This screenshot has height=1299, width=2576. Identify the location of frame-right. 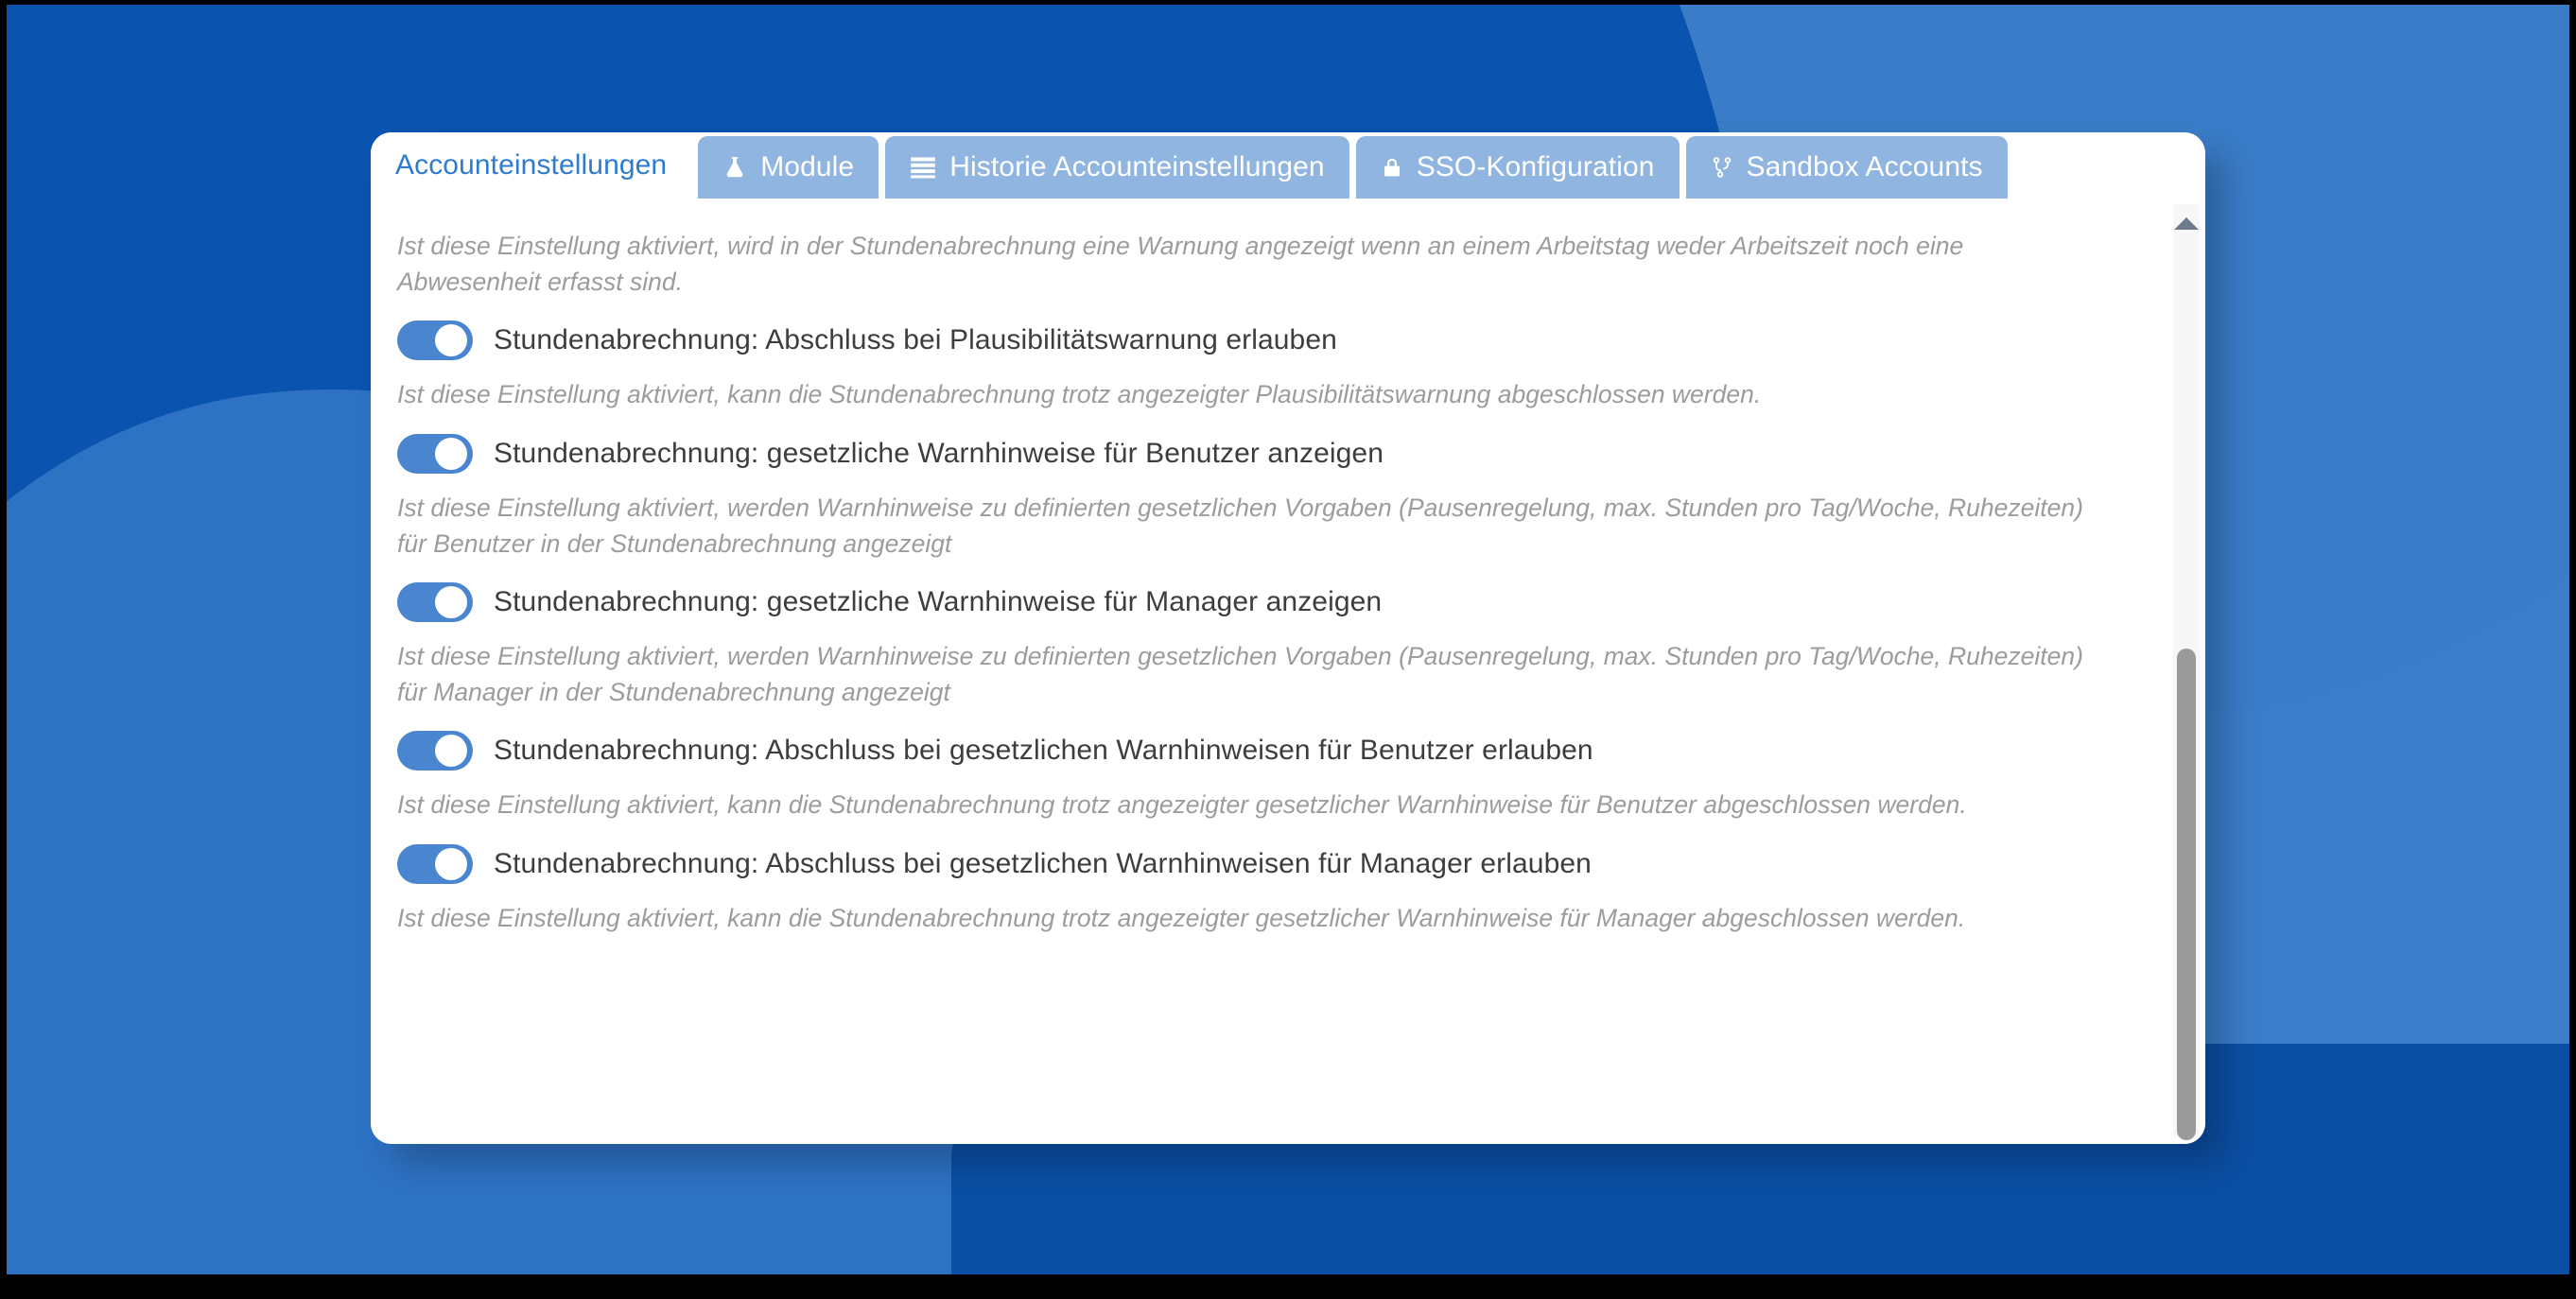
(2572, 649).